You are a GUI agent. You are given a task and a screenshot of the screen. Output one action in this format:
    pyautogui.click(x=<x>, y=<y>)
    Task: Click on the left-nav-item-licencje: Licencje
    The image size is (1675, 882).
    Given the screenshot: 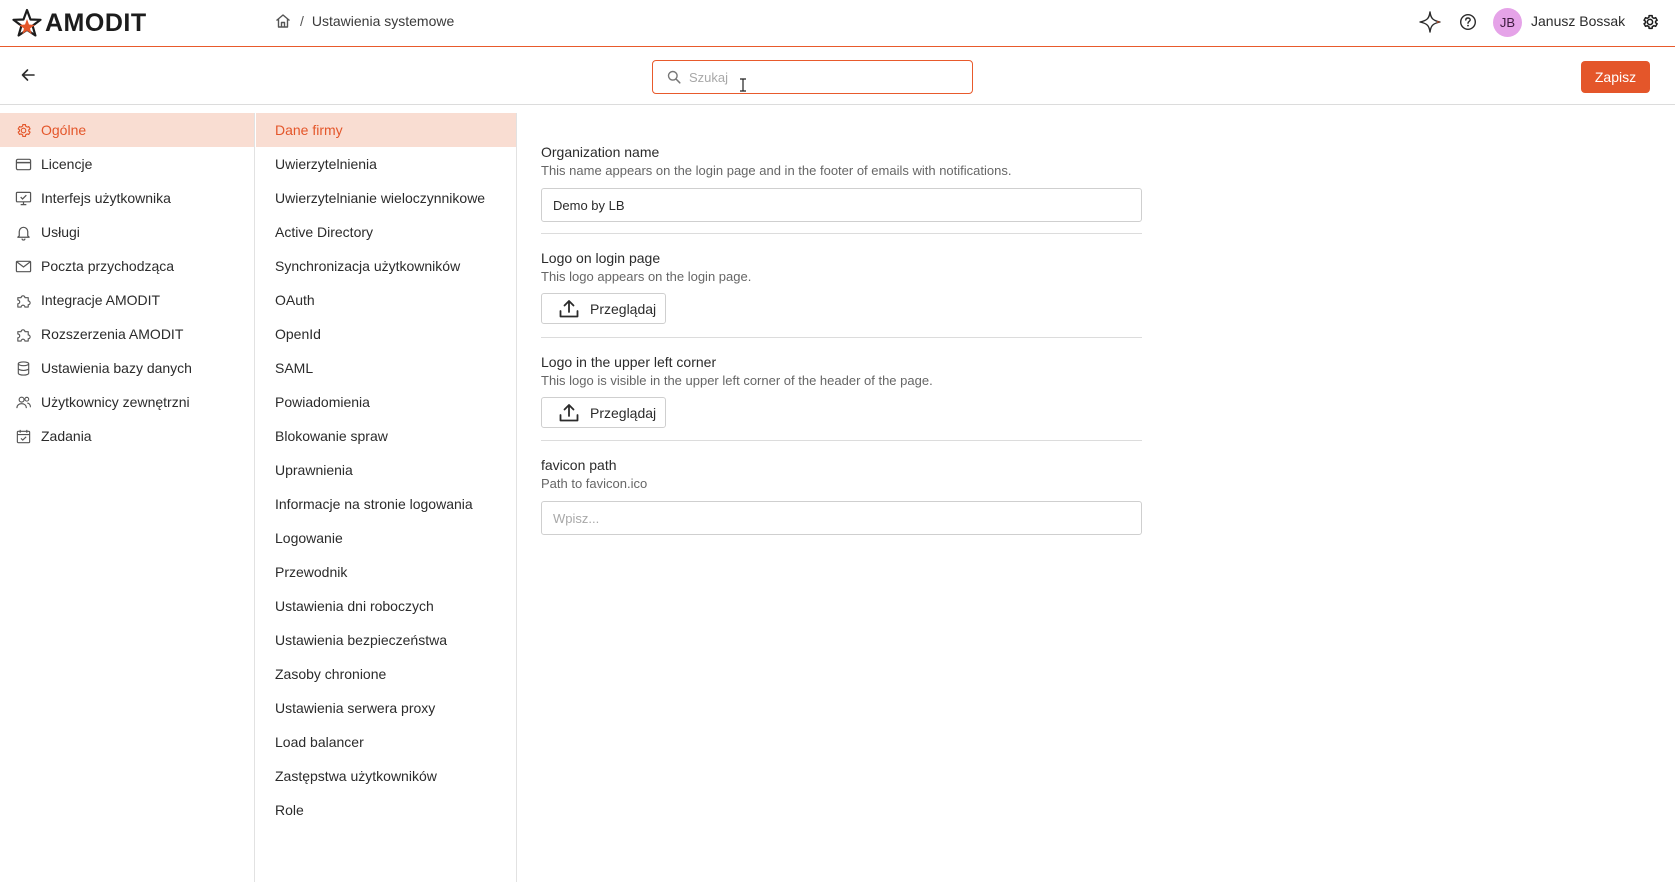 What is the action you would take?
    pyautogui.click(x=127, y=164)
    